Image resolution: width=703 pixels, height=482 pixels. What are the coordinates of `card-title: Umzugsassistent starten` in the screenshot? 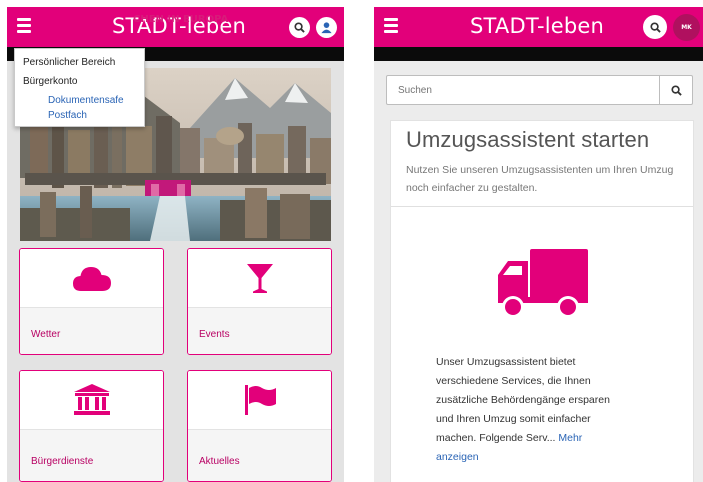 It's located at (528, 139).